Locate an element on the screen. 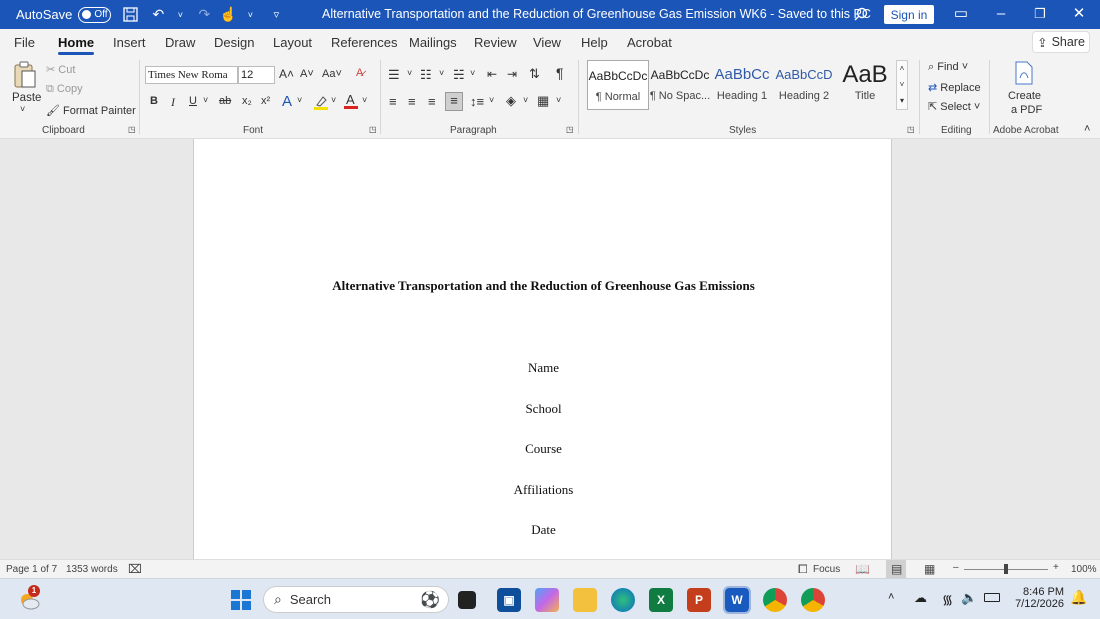  tab-mailings: Mailings is located at coordinates (433, 42).